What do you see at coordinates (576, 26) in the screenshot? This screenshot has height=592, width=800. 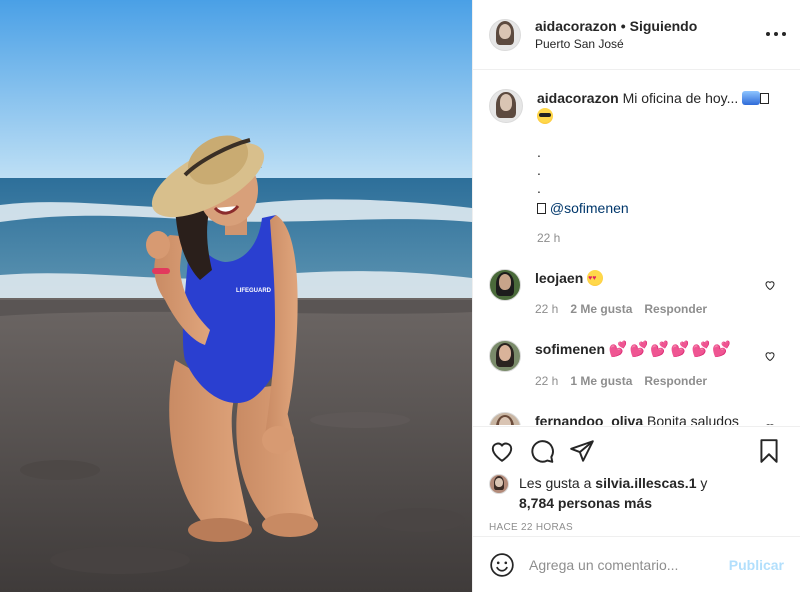 I see `author-username: aidacorazon` at bounding box center [576, 26].